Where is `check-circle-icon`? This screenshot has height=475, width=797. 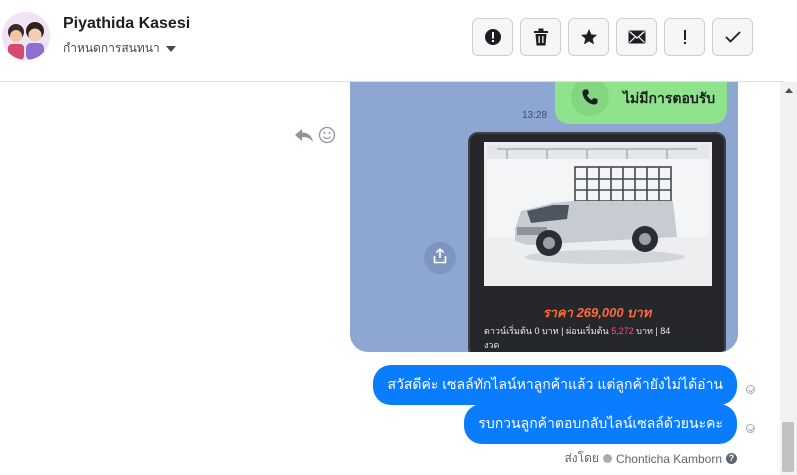
check-circle-icon is located at coordinates (607, 458).